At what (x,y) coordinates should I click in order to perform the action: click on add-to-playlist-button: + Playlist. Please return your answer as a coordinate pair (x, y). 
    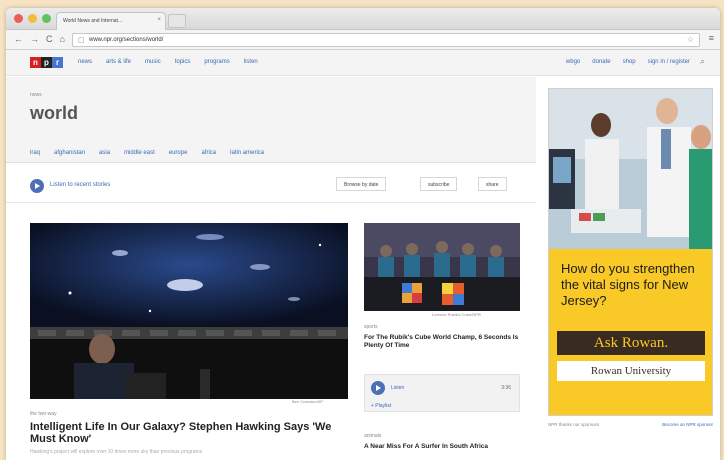
    Looking at the image, I should click on (381, 406).